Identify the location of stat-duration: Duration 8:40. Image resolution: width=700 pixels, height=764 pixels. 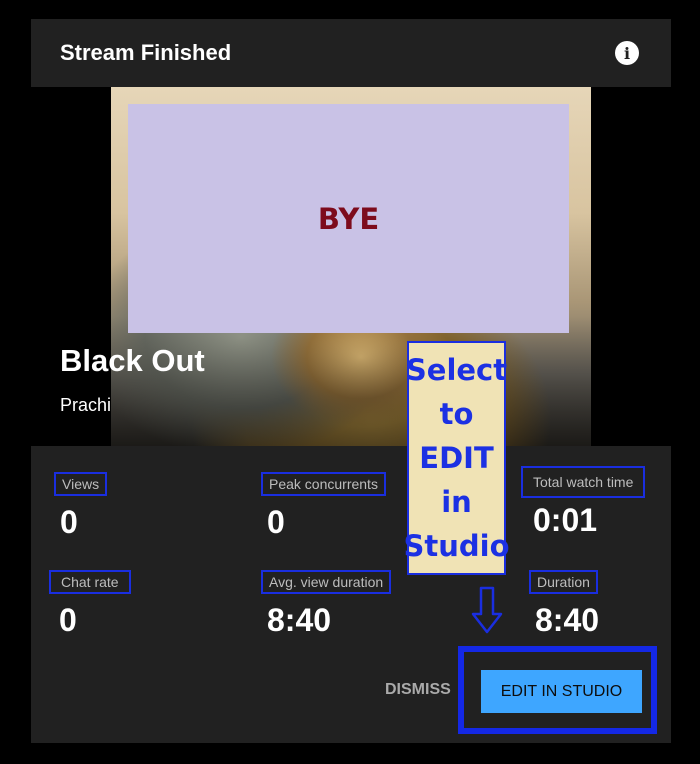
(564, 604).